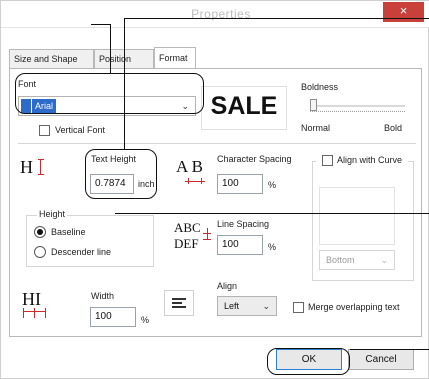  What do you see at coordinates (357, 260) in the screenshot?
I see `curve-align-select: Bottom ⌄` at bounding box center [357, 260].